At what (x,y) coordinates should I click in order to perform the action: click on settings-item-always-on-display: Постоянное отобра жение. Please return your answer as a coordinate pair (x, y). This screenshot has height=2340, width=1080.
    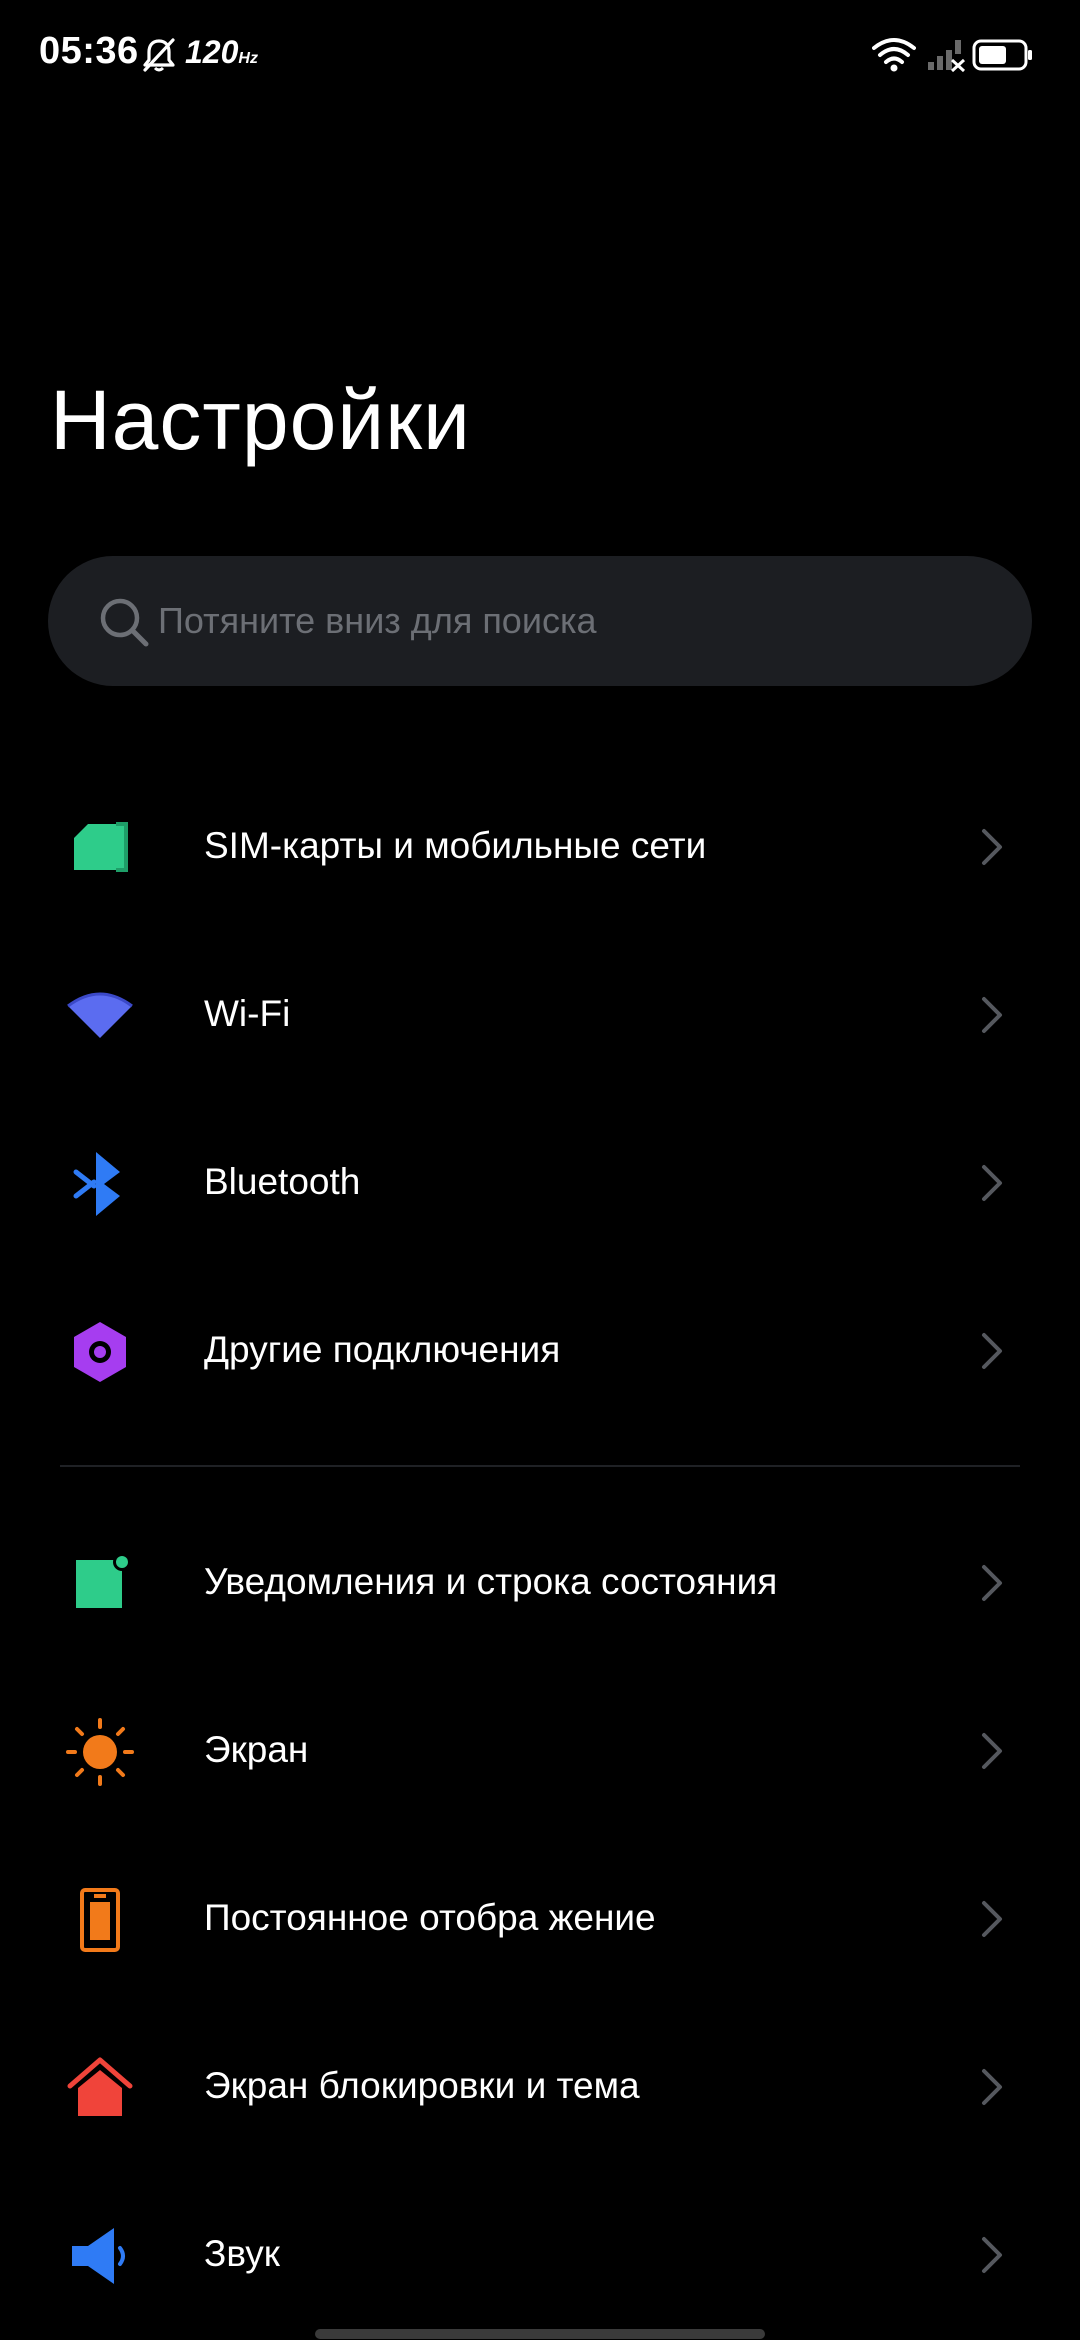
    Looking at the image, I should click on (540, 1919).